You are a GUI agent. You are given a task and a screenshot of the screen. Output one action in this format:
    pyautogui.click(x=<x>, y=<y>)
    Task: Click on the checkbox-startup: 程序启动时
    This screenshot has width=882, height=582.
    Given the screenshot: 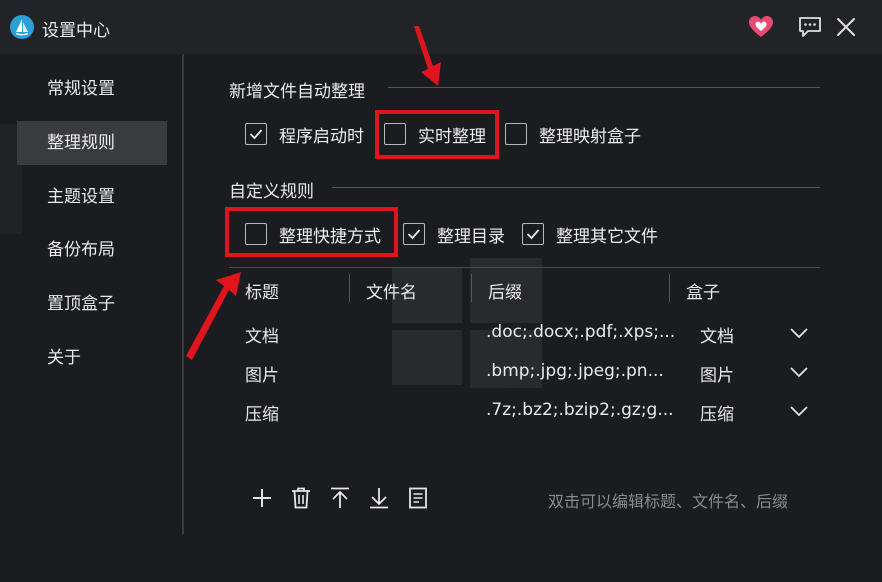 What is the action you would take?
    pyautogui.click(x=304, y=134)
    